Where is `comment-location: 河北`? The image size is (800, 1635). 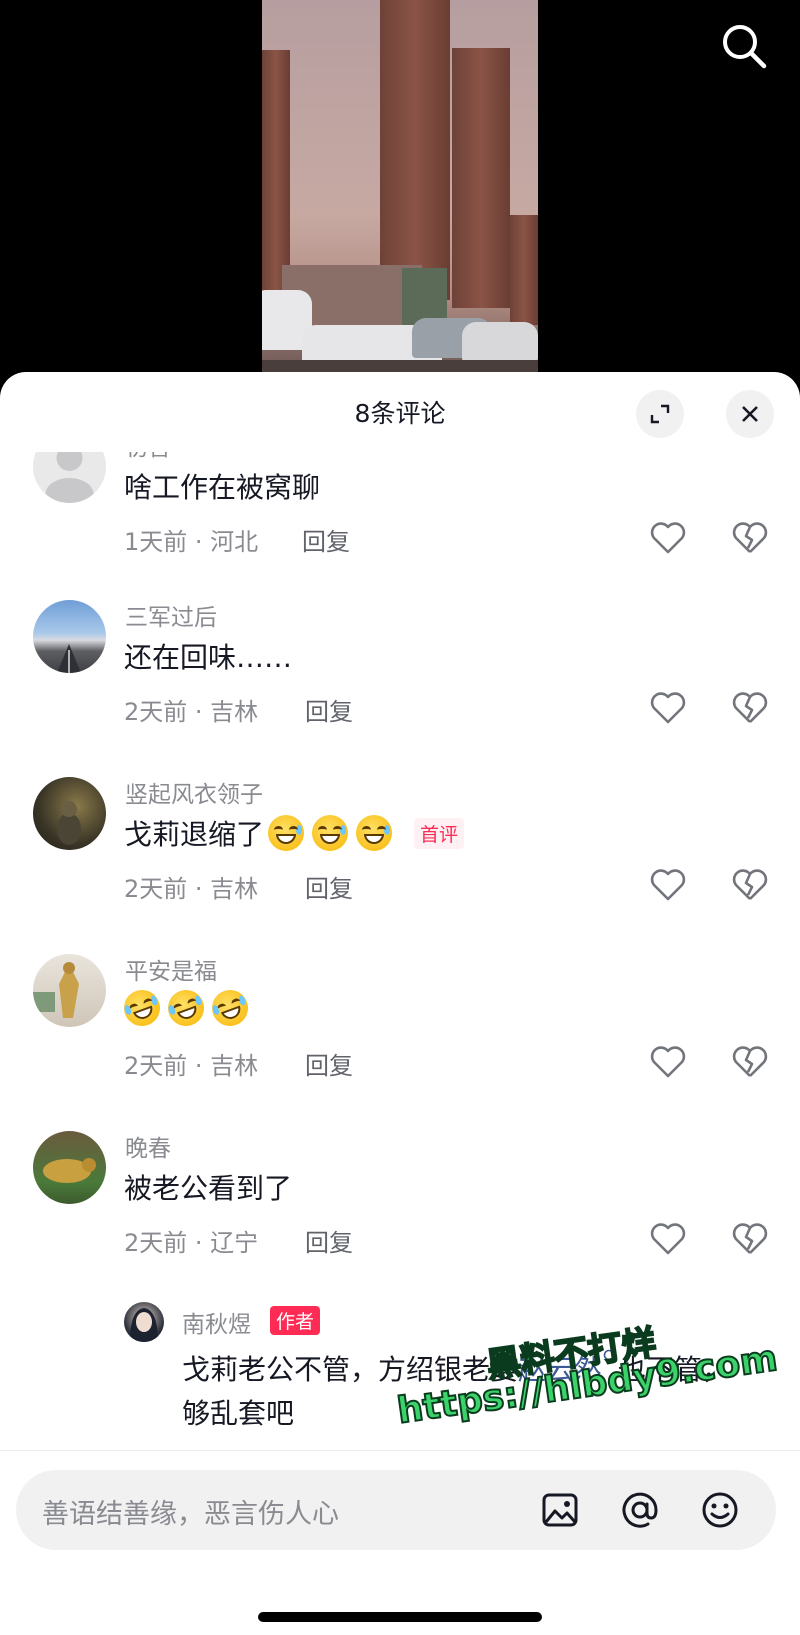
comment-location: 河北 is located at coordinates (234, 542).